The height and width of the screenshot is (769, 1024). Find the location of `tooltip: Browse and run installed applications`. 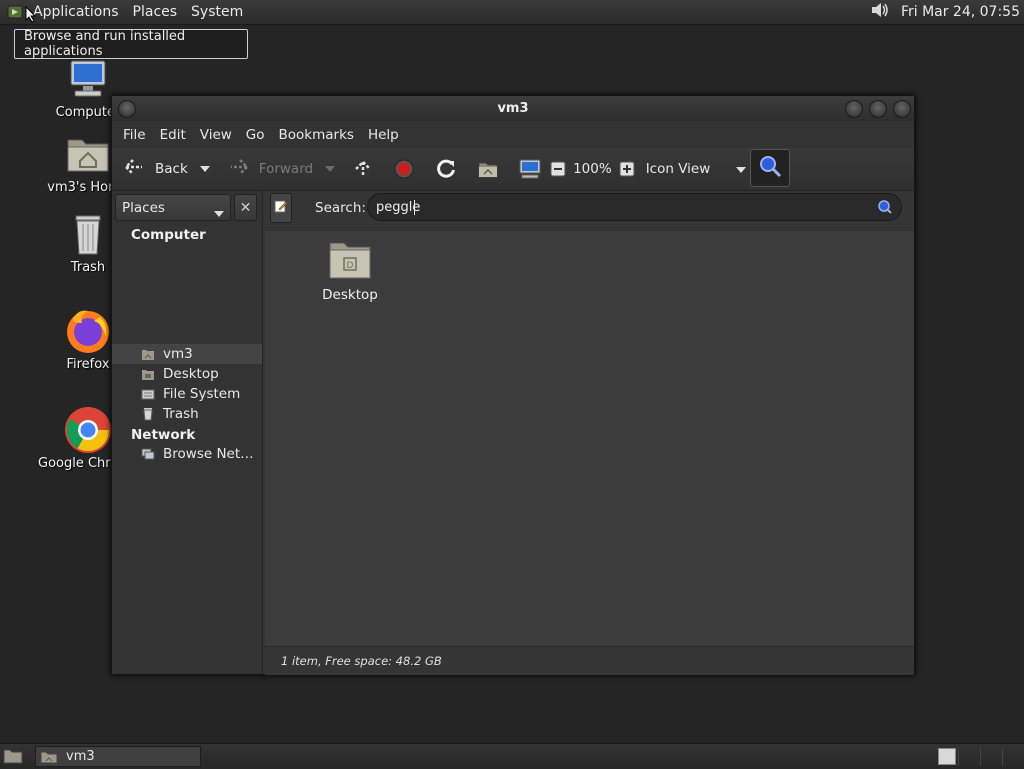

tooltip: Browse and run installed applications is located at coordinates (131, 44).